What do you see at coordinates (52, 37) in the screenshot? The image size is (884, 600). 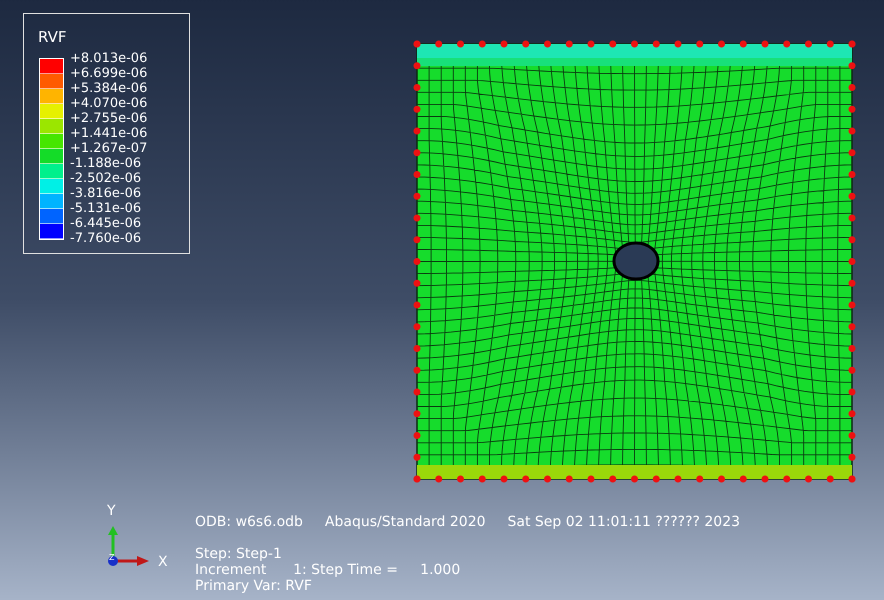 I see `legend-title: RVF` at bounding box center [52, 37].